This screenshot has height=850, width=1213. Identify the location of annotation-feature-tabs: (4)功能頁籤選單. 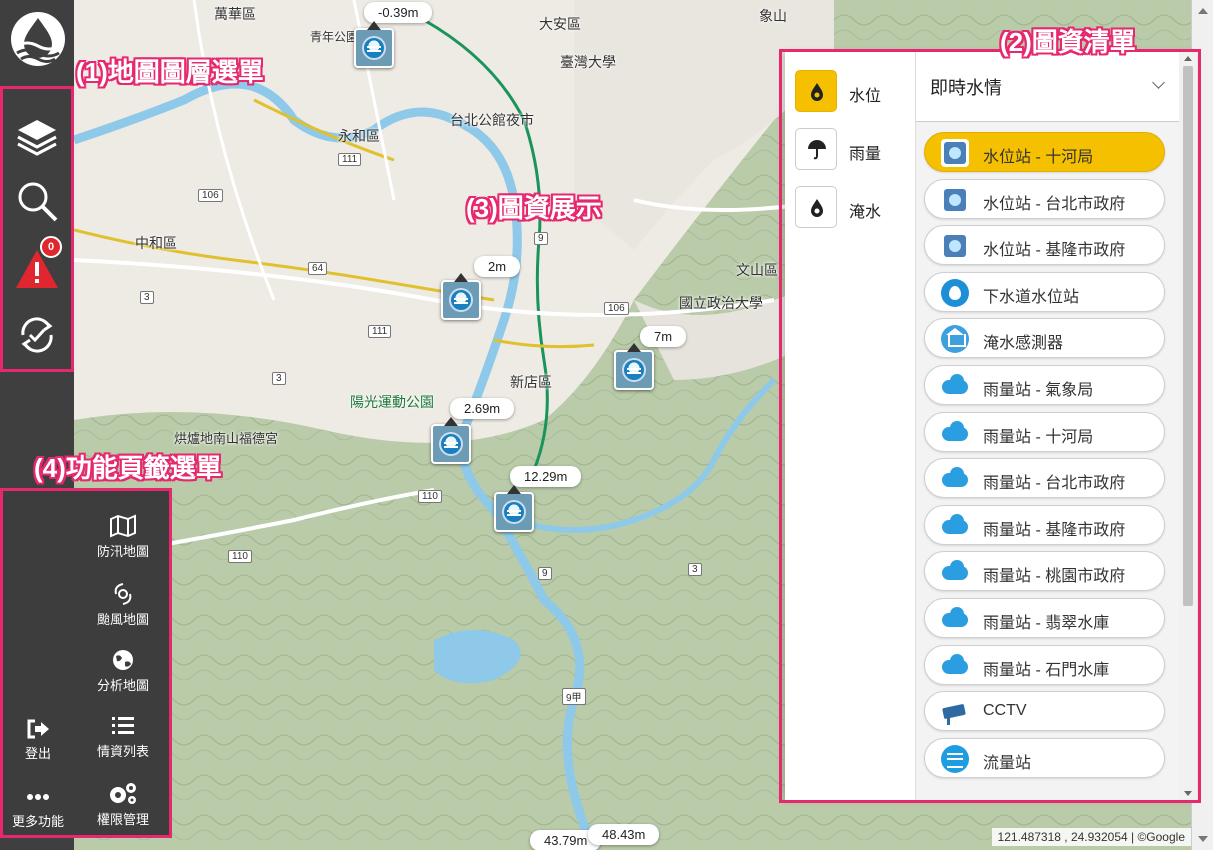
(128, 468).